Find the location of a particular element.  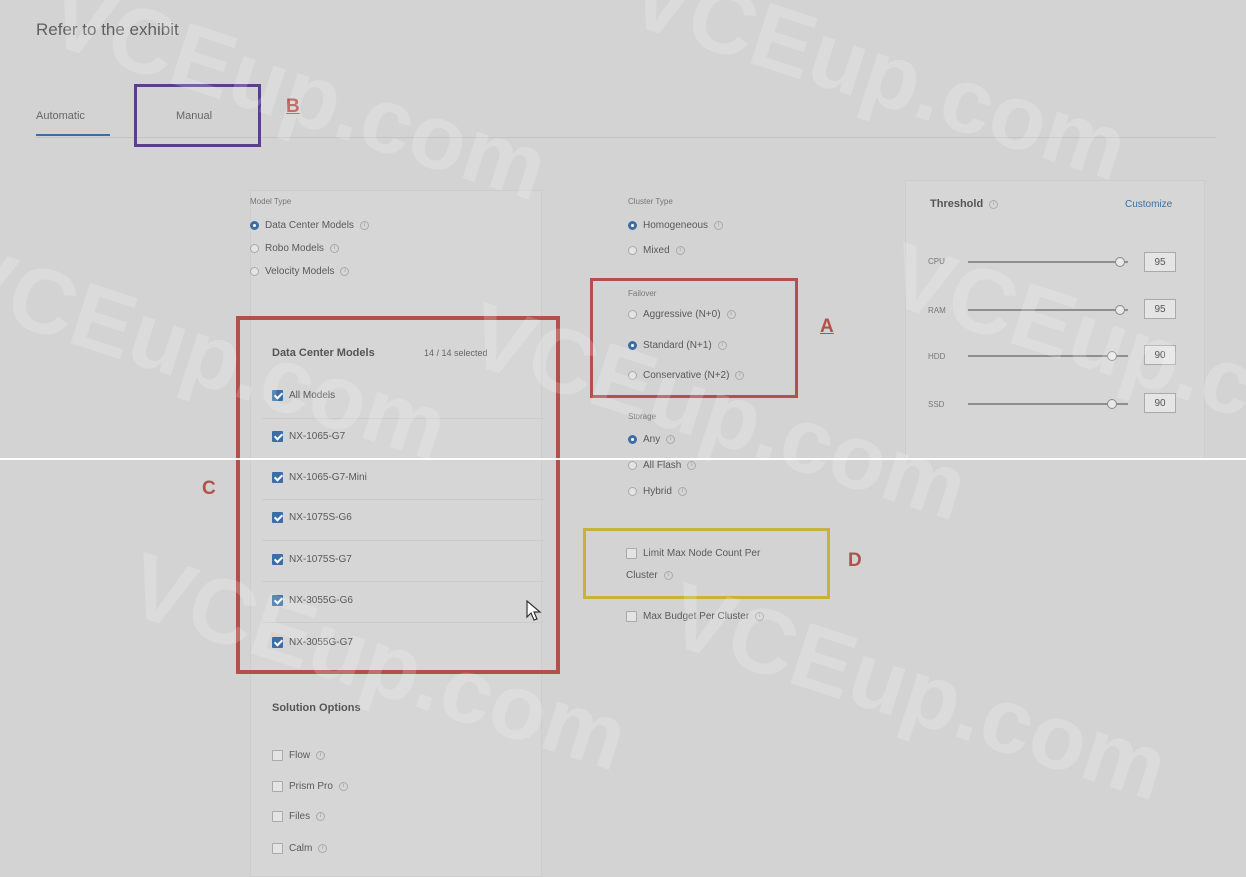

checkbox-calm: Calm i is located at coordinates (300, 848).